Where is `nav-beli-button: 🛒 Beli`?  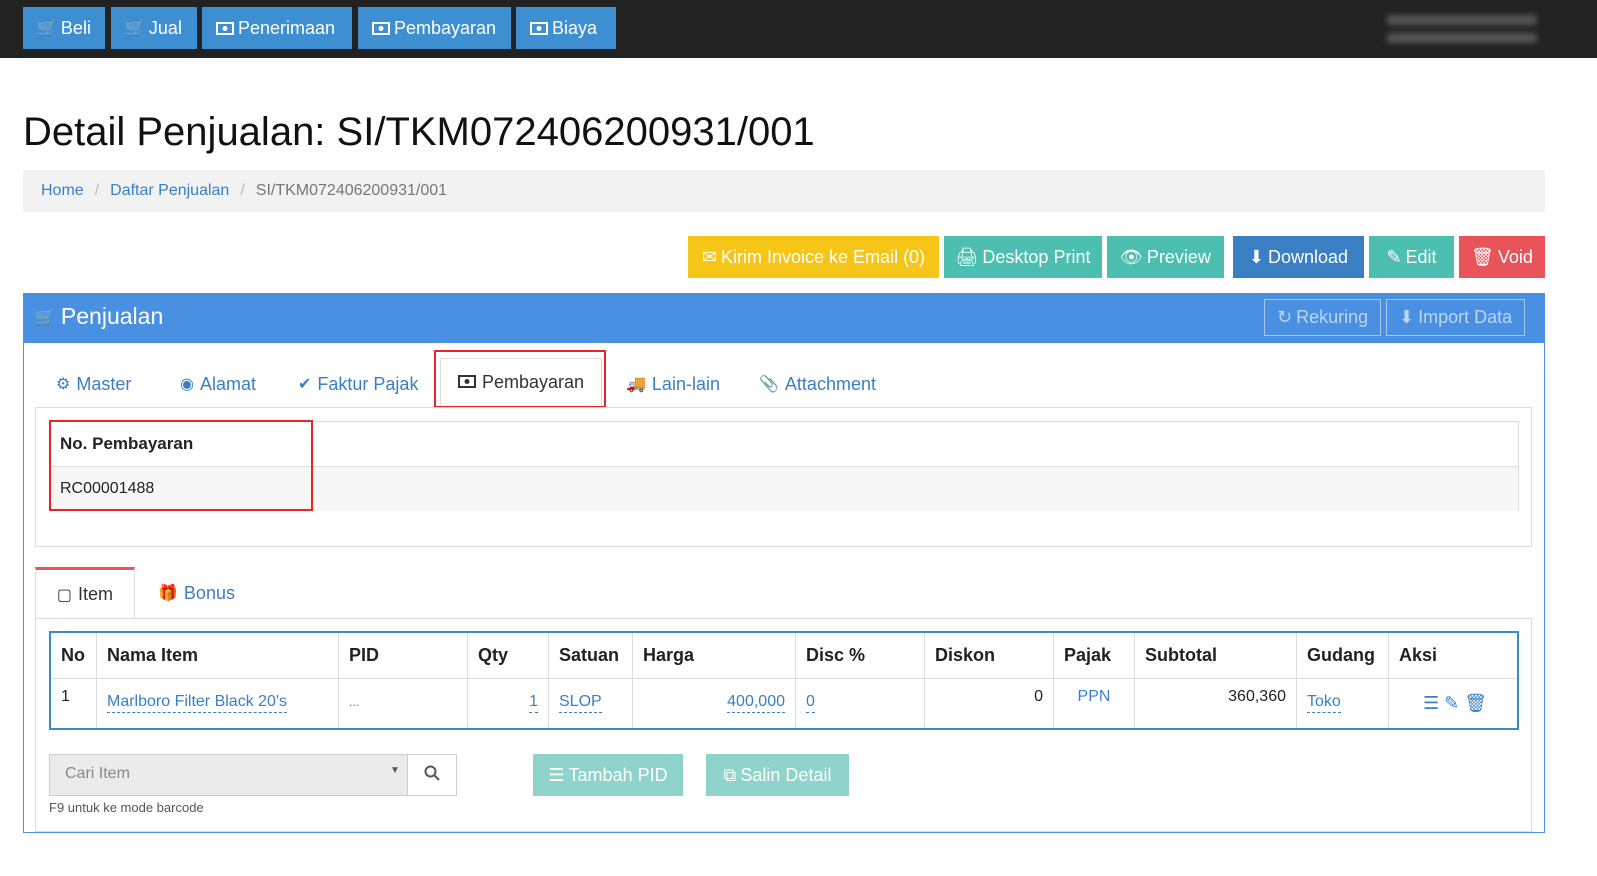 nav-beli-button: 🛒 Beli is located at coordinates (64, 28).